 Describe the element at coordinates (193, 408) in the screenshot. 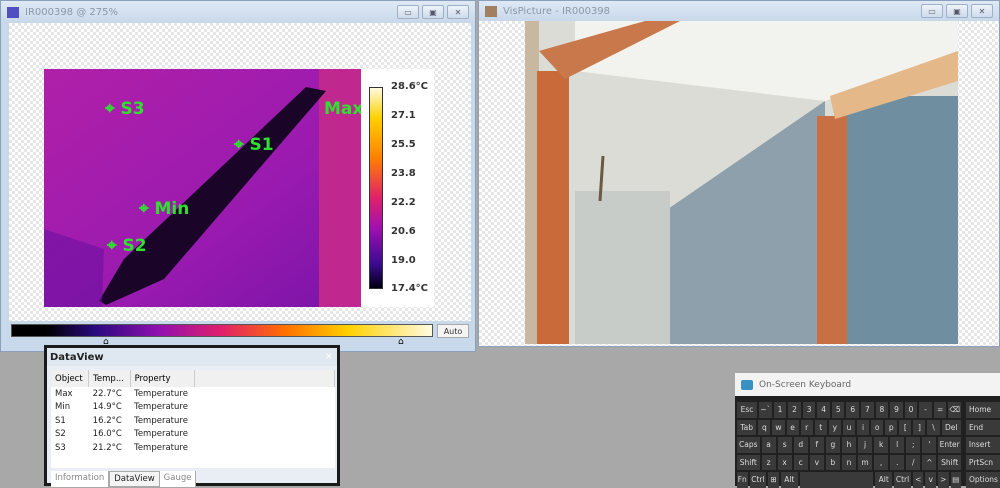

I see `table-row: Min 14.9°C Temperature` at that location.